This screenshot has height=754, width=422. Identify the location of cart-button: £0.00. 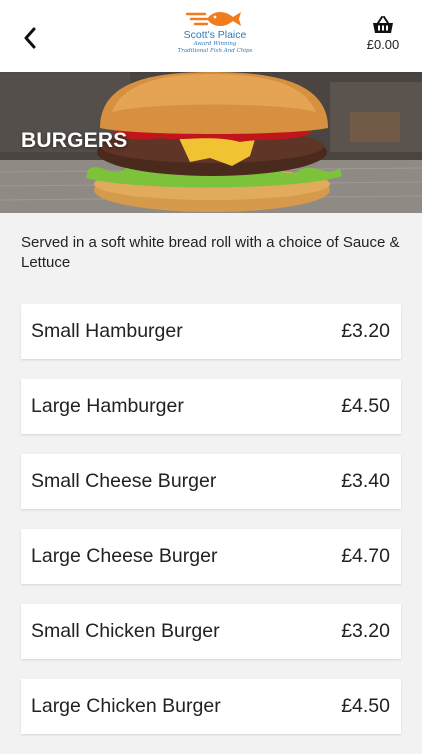
(383, 36).